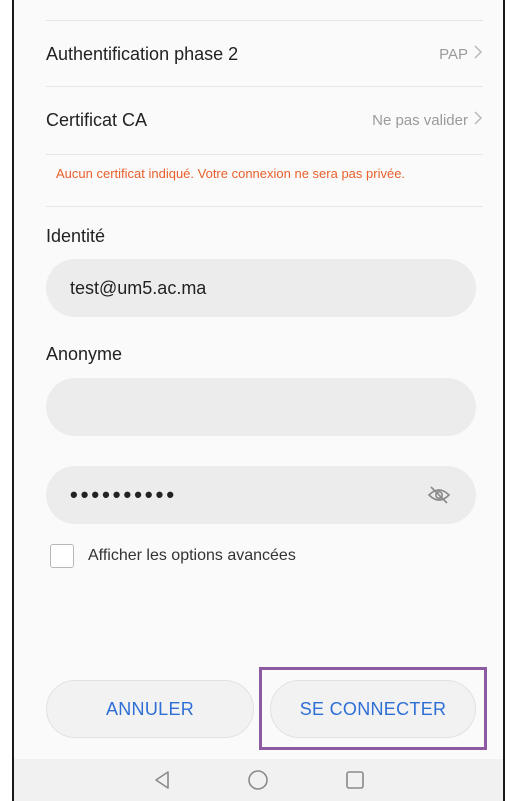  Describe the element at coordinates (97, 119) in the screenshot. I see `ca-certificate-label: Certificat CA` at that location.